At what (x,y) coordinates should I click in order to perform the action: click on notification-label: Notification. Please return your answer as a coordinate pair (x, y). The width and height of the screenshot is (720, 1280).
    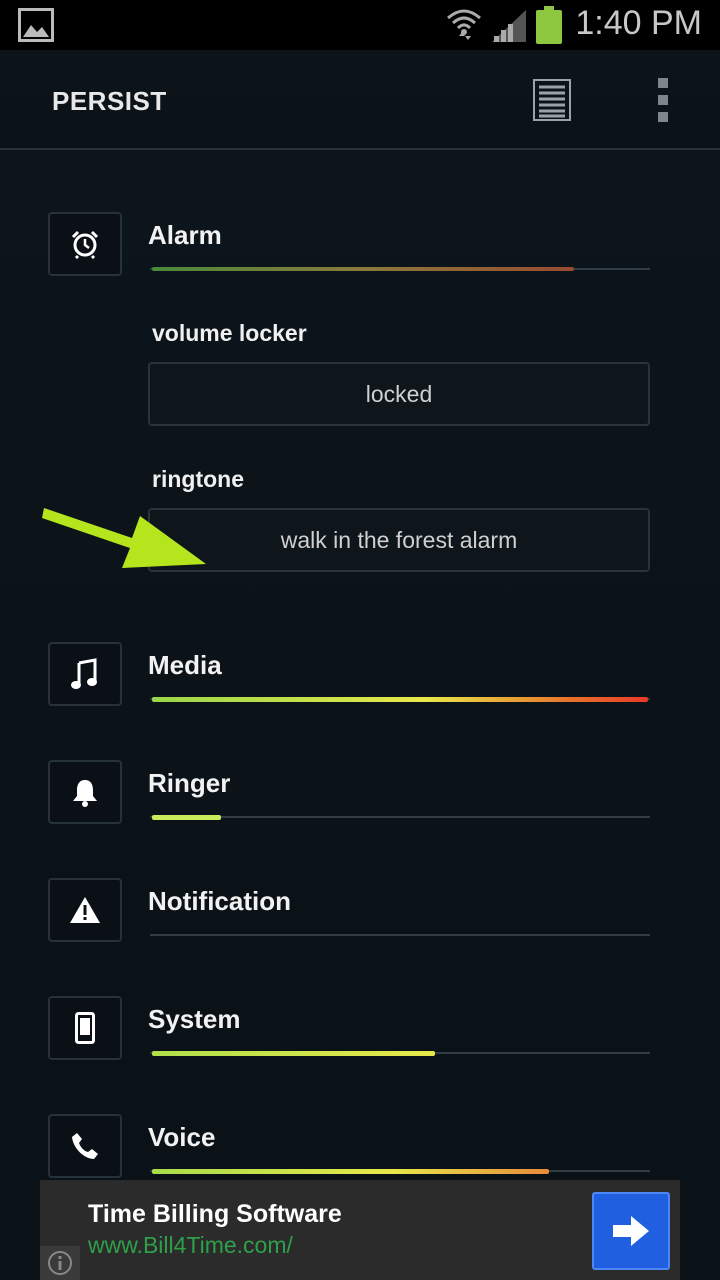
    Looking at the image, I should click on (219, 901).